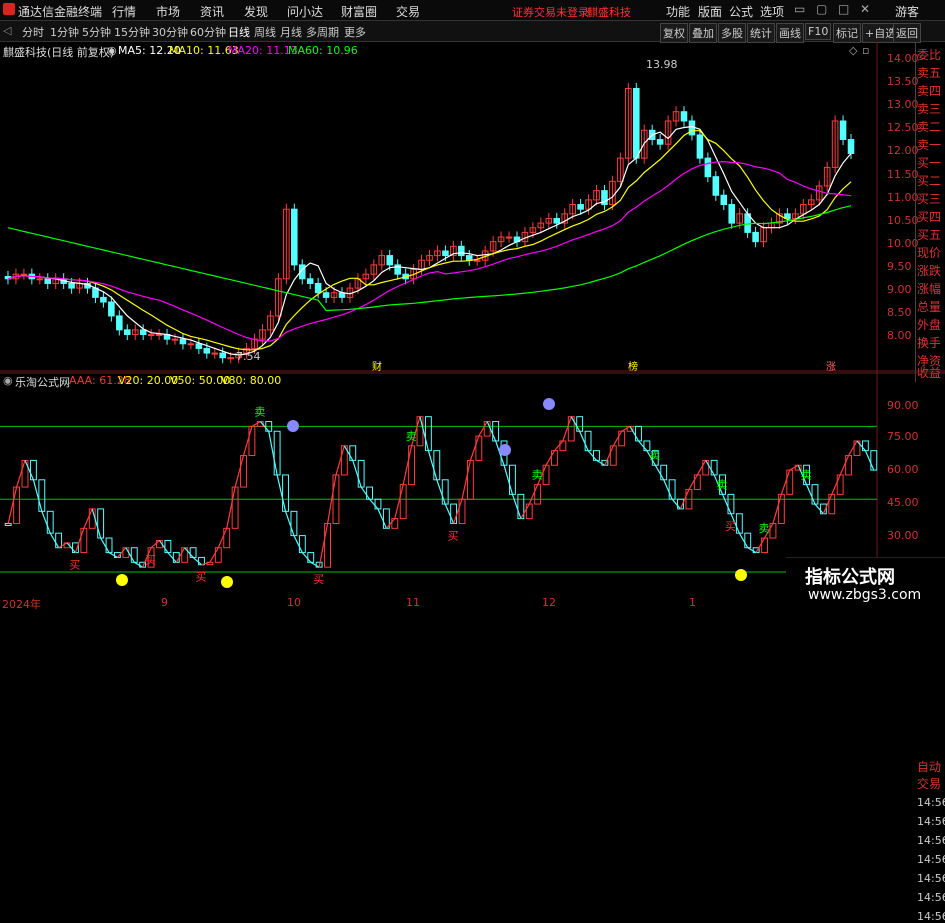 Image resolution: width=945 pixels, height=923 pixels. Describe the element at coordinates (7, 30) in the screenshot. I see `toolbar-arrow-icon: ◁` at that location.